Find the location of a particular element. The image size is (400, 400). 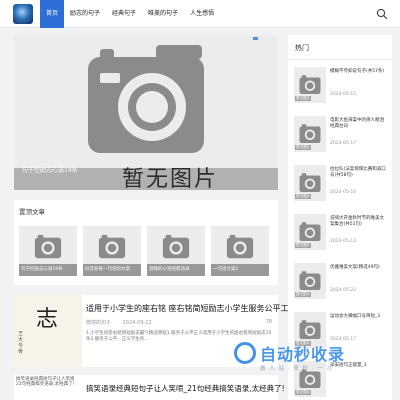

sidebar-heading: 热门 is located at coordinates (302, 48).